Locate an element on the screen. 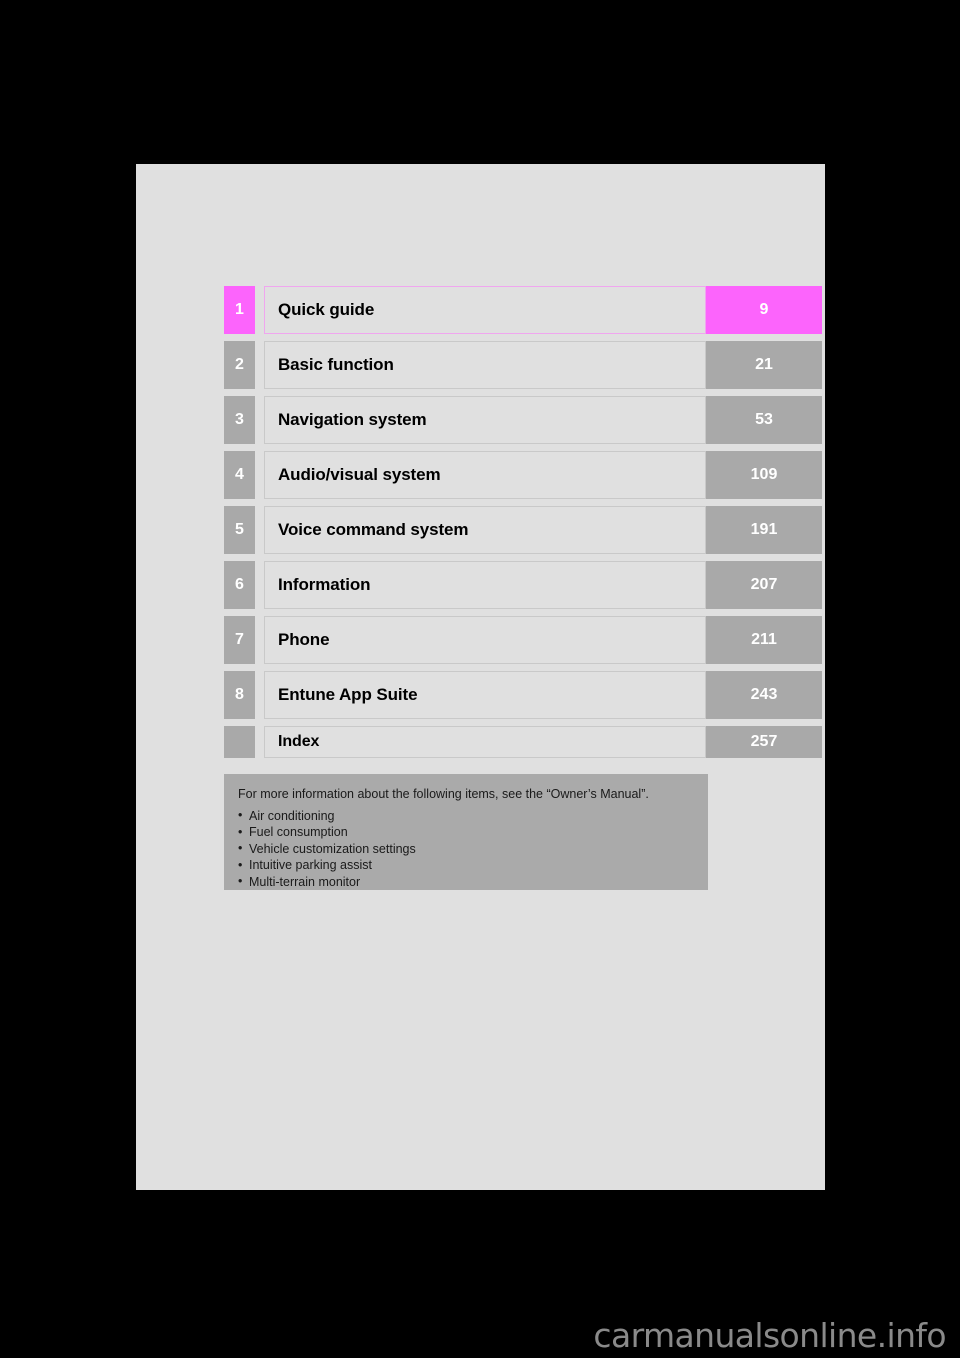  toc-entry-label: Voice command system is located at coordinates (373, 529).